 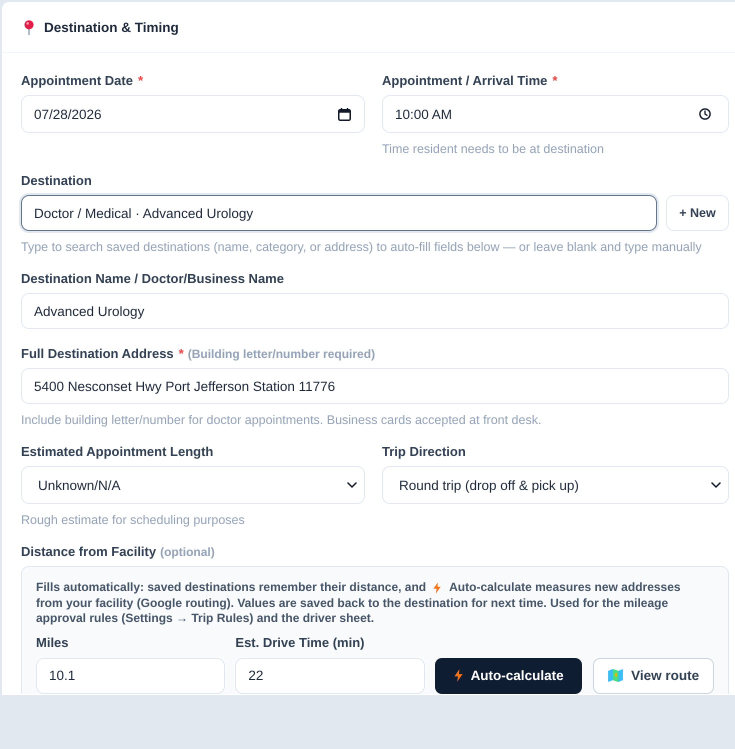 I want to click on select-field: Unknown/N/A, so click(x=193, y=485).